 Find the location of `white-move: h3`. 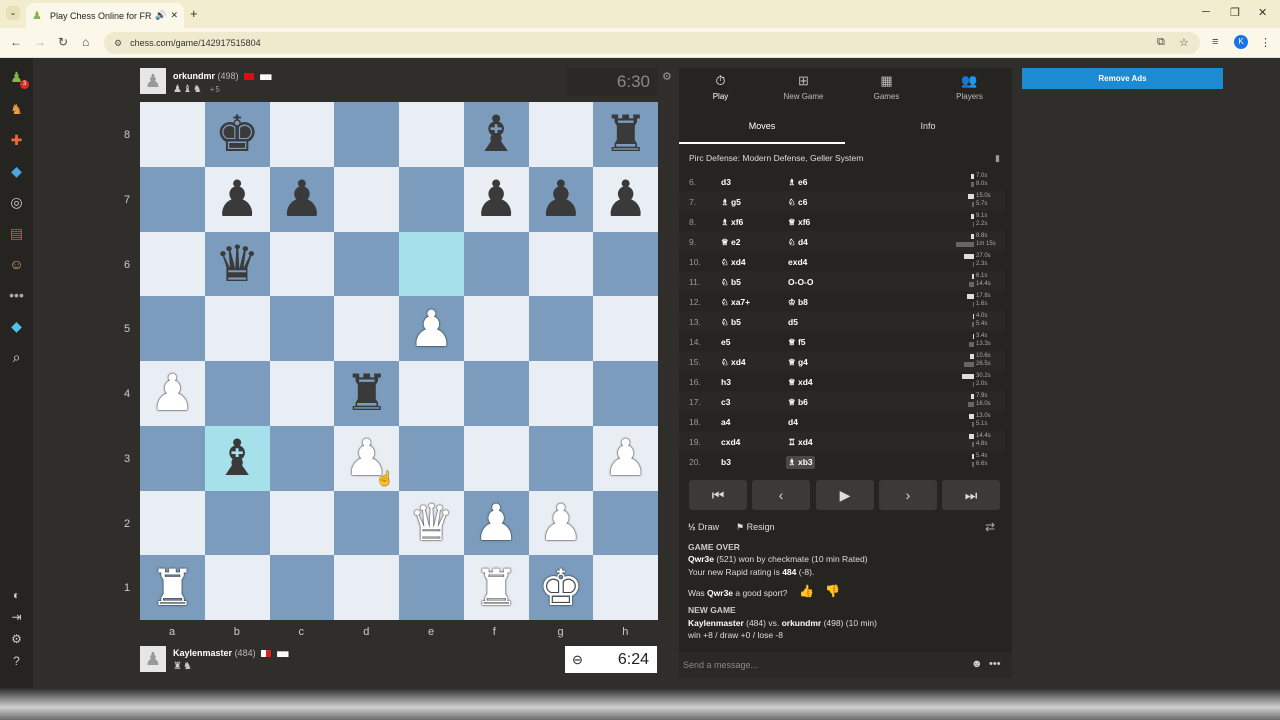

white-move: h3 is located at coordinates (726, 382).